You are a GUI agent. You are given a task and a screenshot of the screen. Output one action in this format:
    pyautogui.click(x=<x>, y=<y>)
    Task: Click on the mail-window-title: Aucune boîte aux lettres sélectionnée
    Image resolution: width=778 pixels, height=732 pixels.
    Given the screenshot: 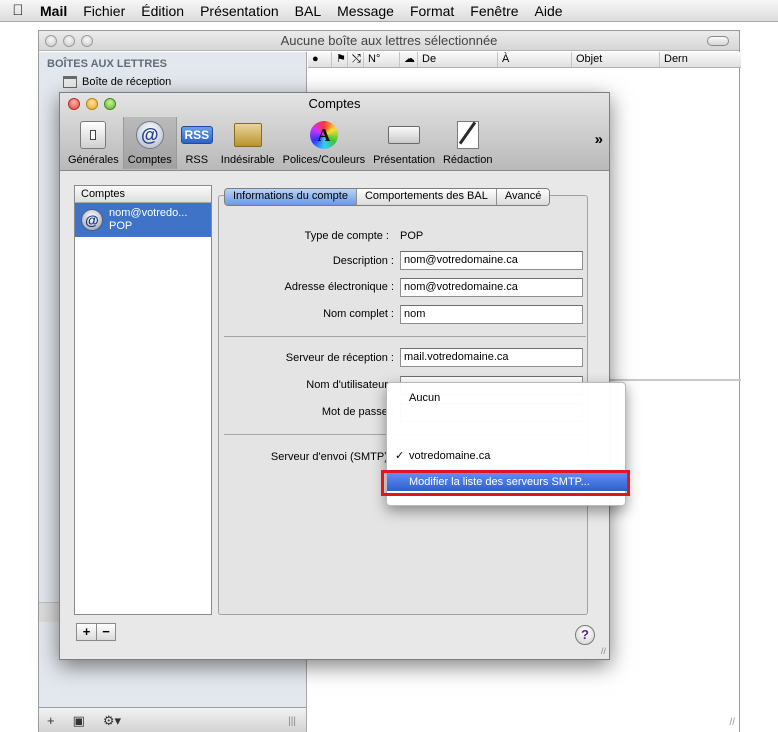 What is the action you would take?
    pyautogui.click(x=389, y=40)
    